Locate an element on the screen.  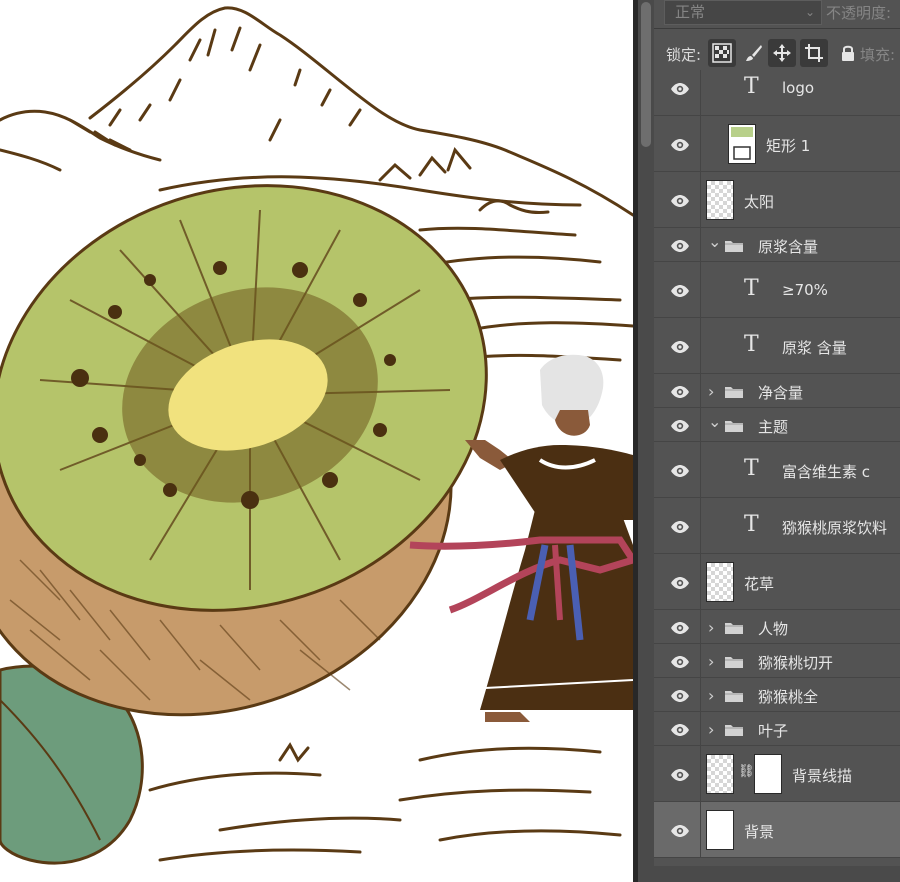
layer-name: 叶子 is located at coordinates (773, 731).